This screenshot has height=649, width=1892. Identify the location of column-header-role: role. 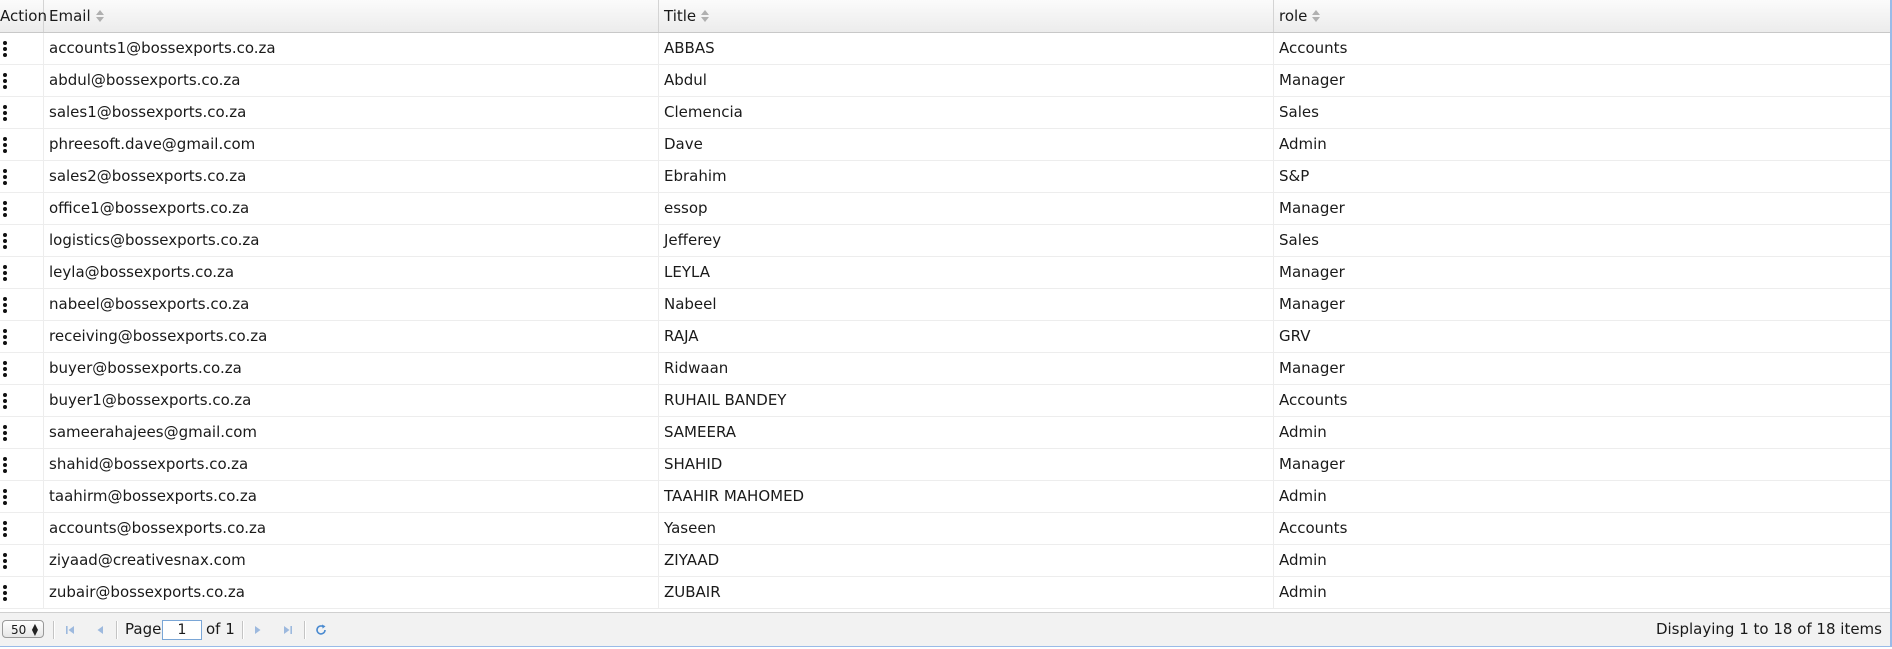
(1582, 16).